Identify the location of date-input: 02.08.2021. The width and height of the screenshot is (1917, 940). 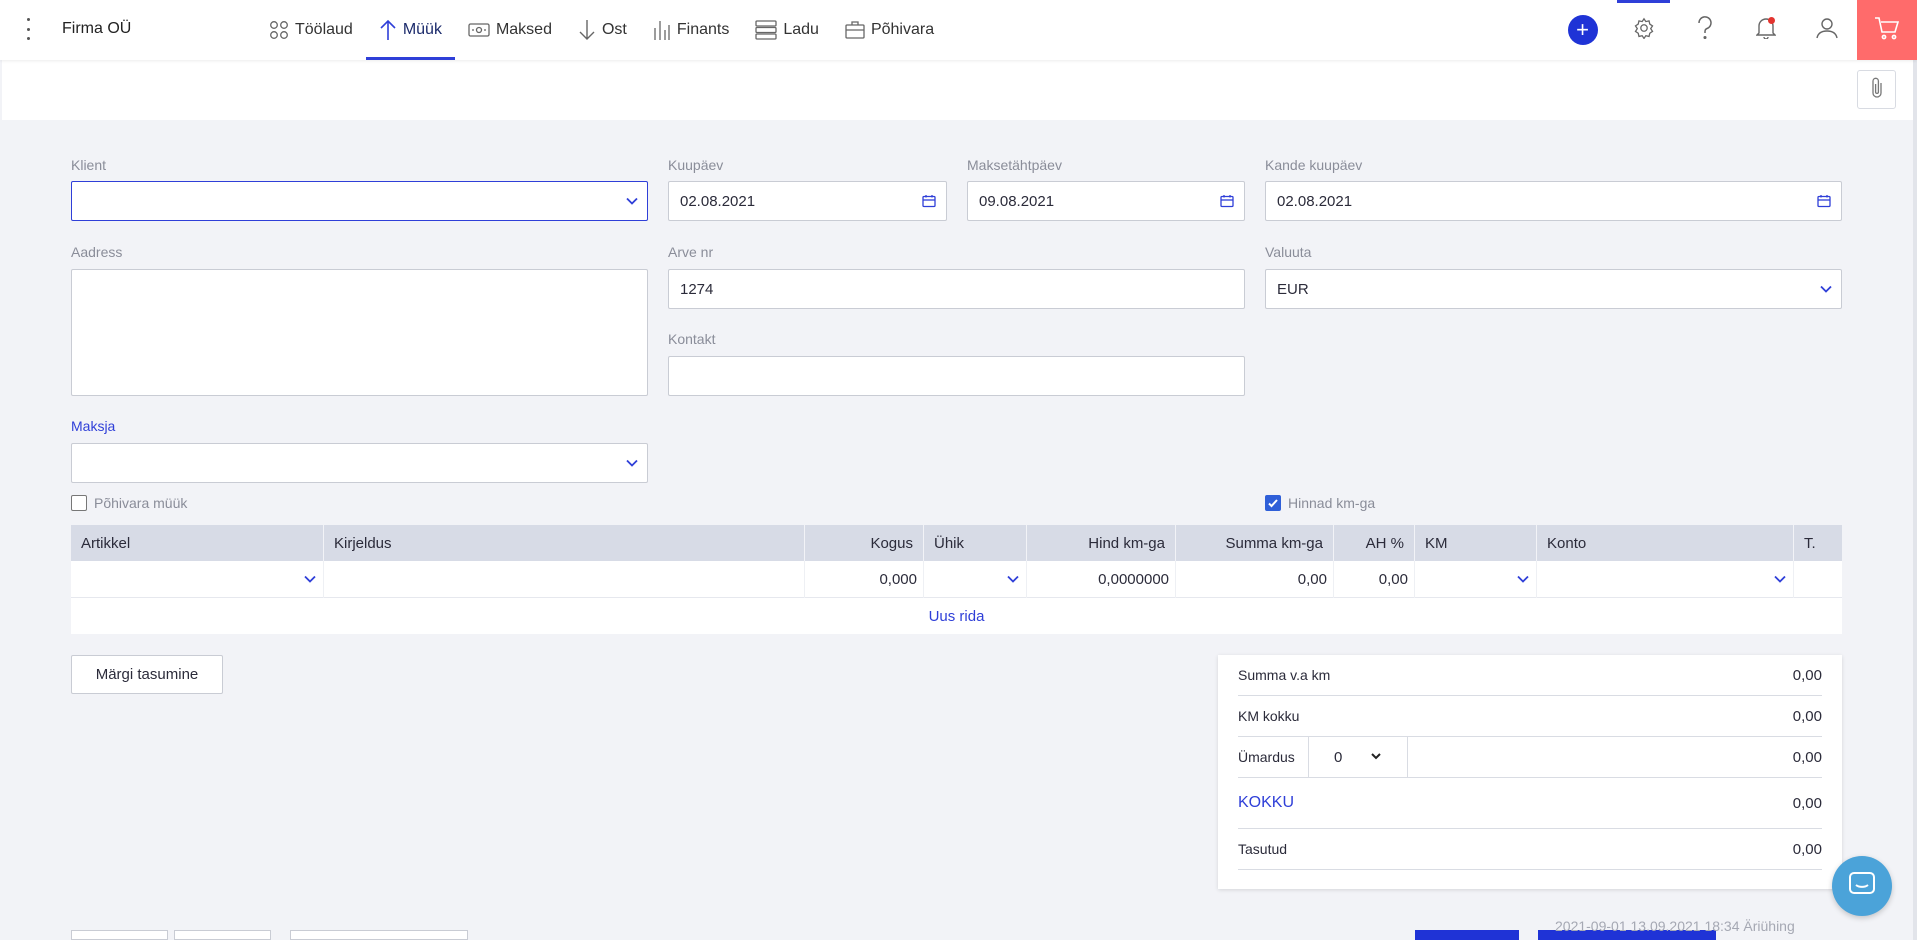
(807, 201).